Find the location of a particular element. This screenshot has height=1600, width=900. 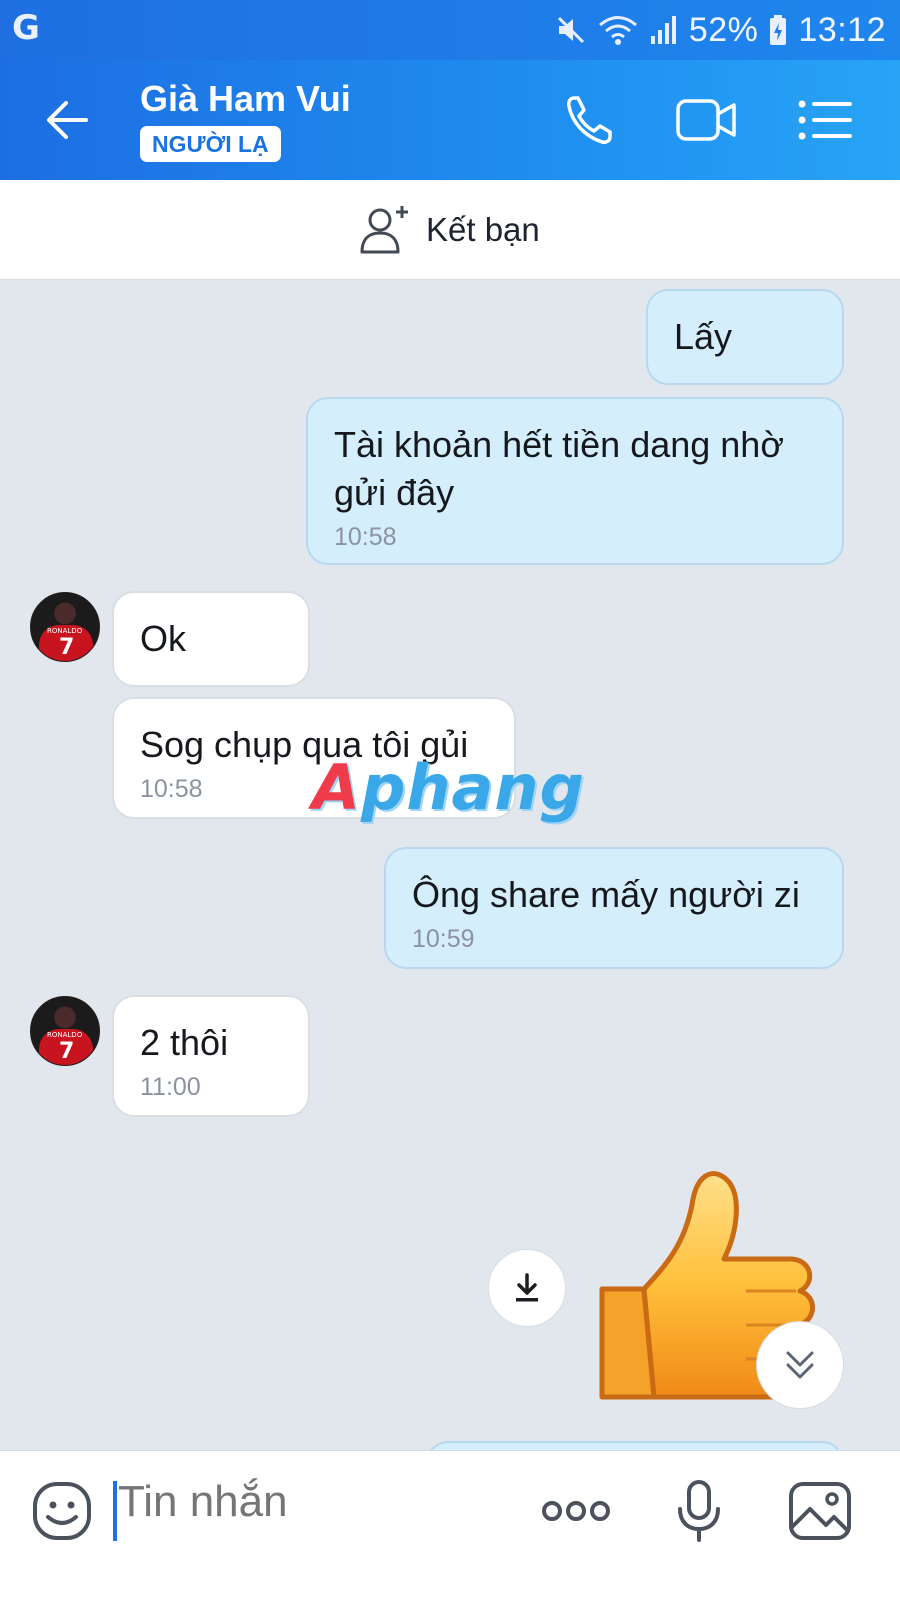

chat-header: Già Ham Vui NGƯỜI LẠ is located at coordinates (450, 120).